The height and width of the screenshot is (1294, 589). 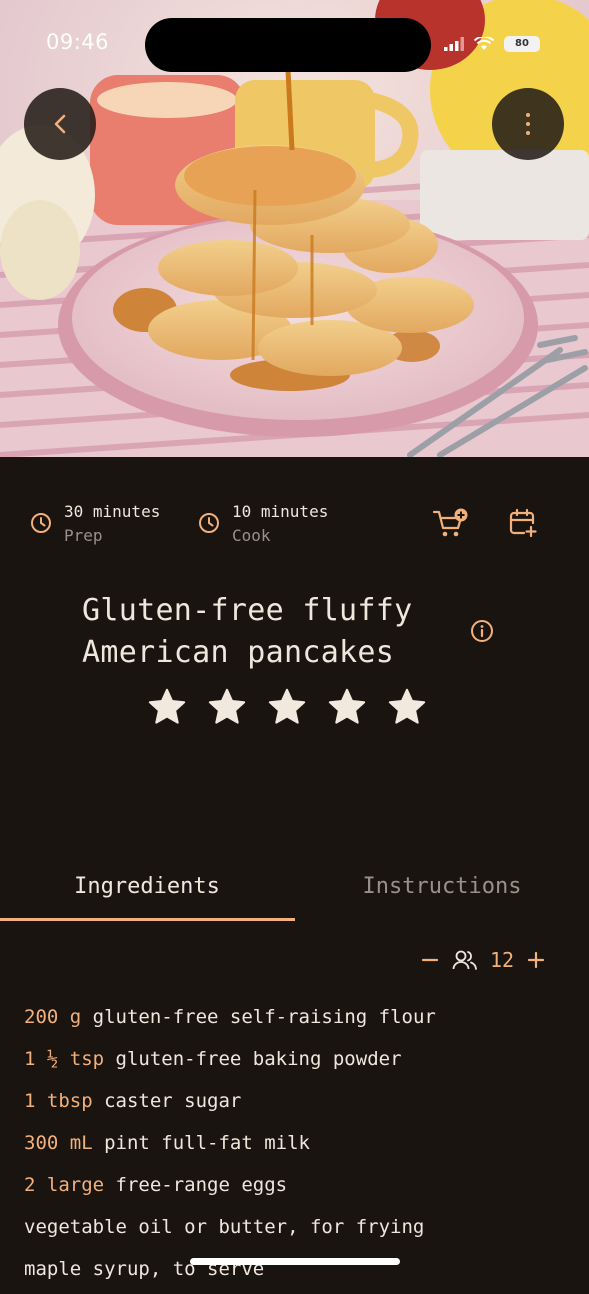 What do you see at coordinates (207, 1143) in the screenshot?
I see `ingredient-text: pint full-fat milk` at bounding box center [207, 1143].